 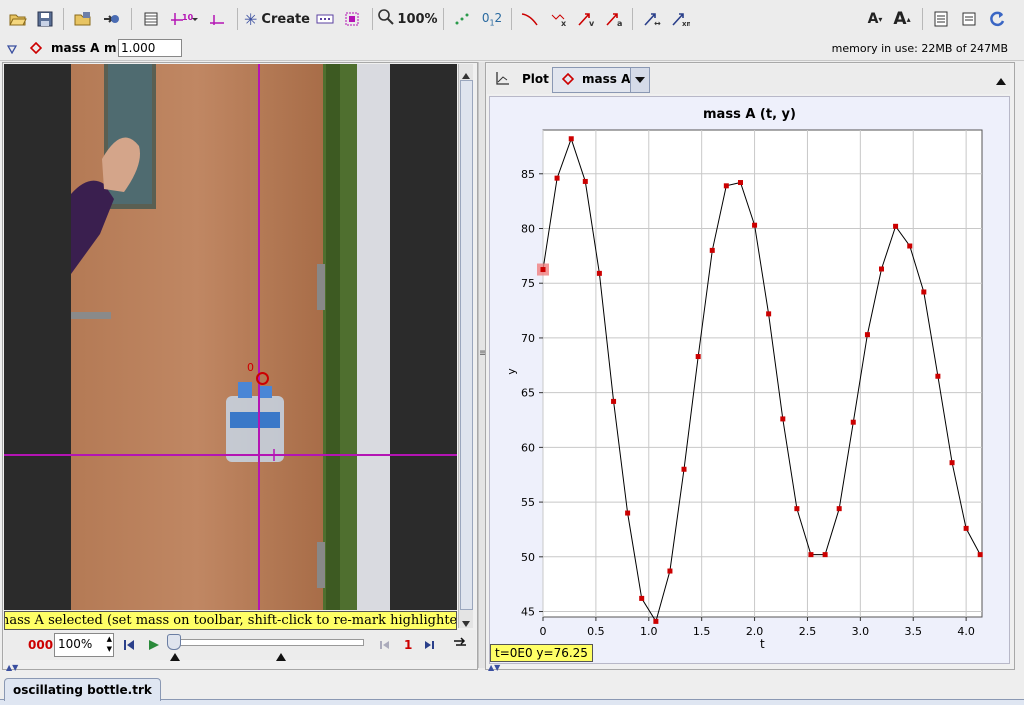 What do you see at coordinates (528, 447) in the screenshot?
I see `y-tick-label: 60` at bounding box center [528, 447].